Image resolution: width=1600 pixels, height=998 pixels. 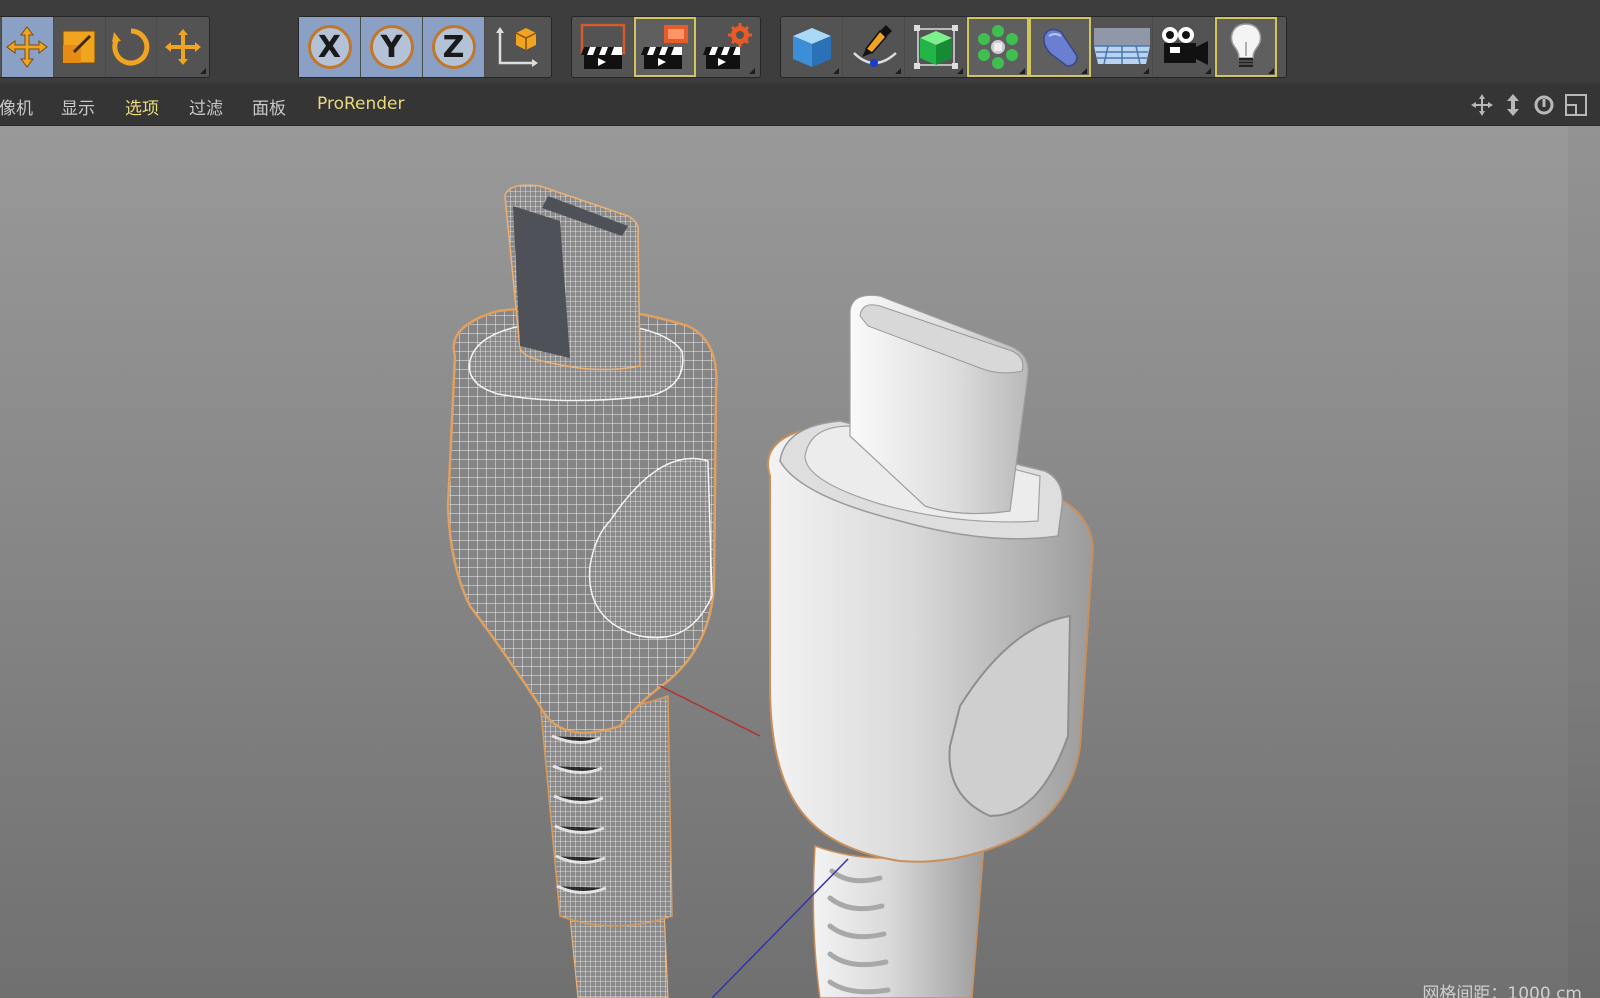 I want to click on pen-icon, so click(x=874, y=46).